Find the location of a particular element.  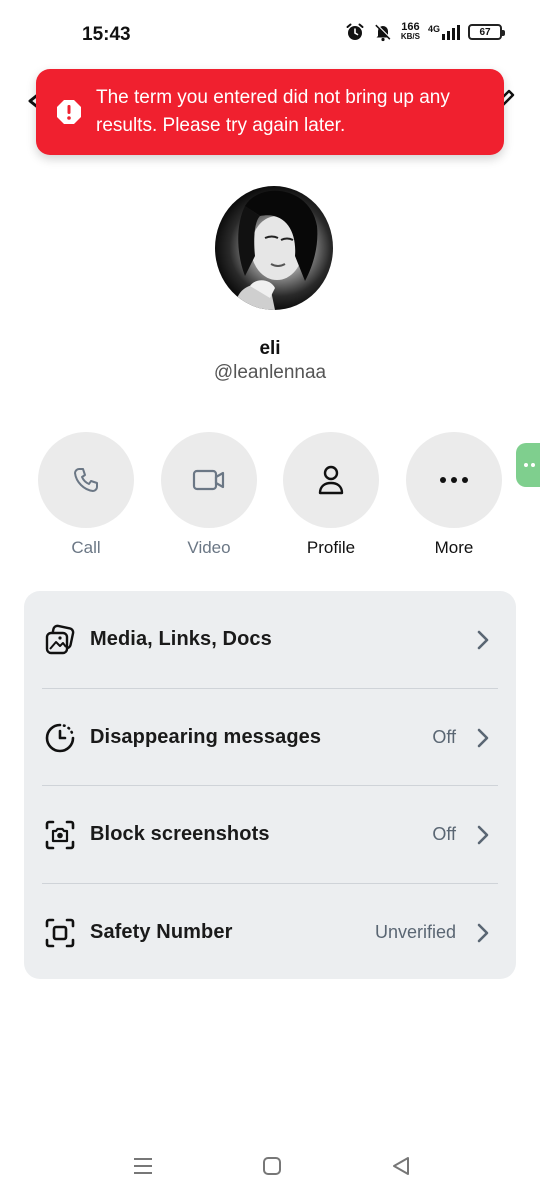

more-button: More is located at coordinates (454, 495).